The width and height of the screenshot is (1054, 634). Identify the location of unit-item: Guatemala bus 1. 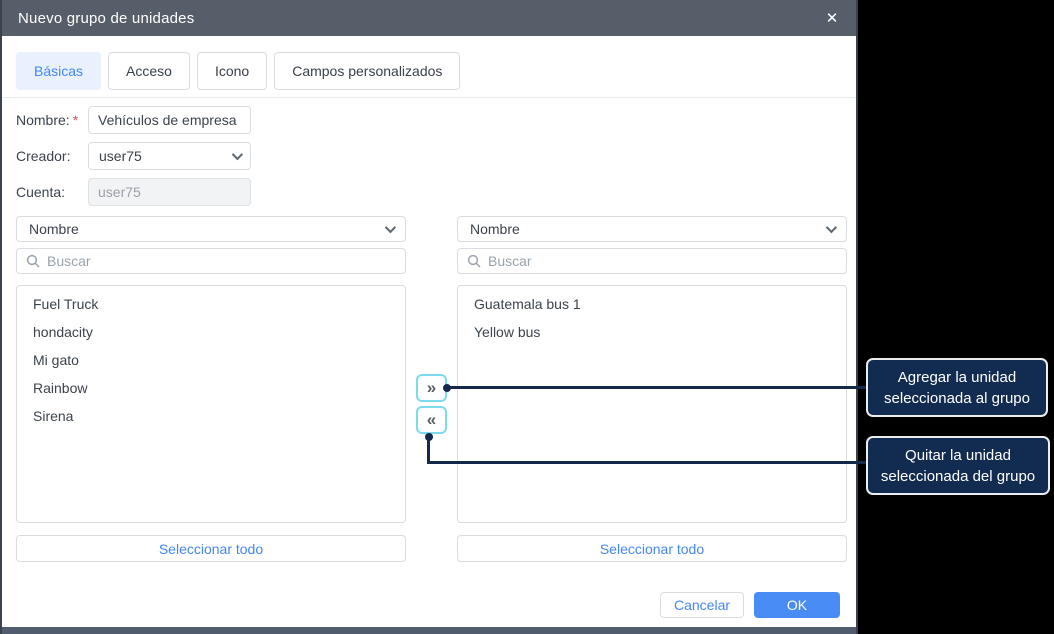
(652, 304).